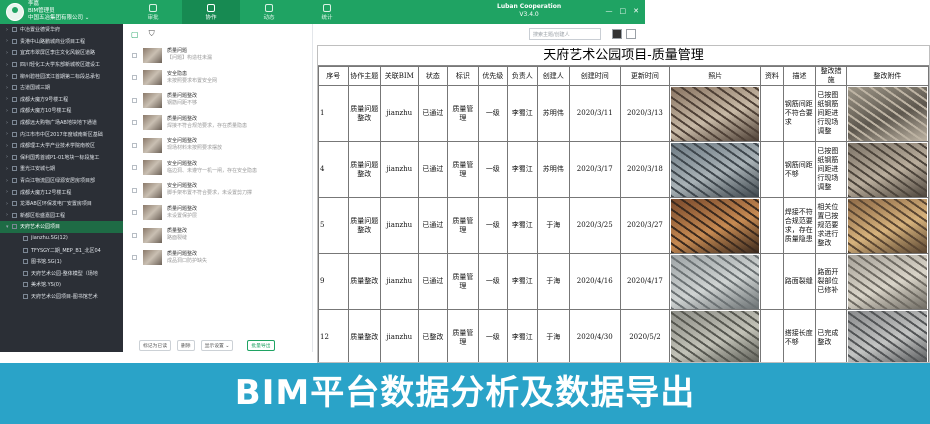 This screenshot has height=424, width=930. I want to click on issue-list-item: 质量问题 【问题】构造柱未漏, so click(217, 55).